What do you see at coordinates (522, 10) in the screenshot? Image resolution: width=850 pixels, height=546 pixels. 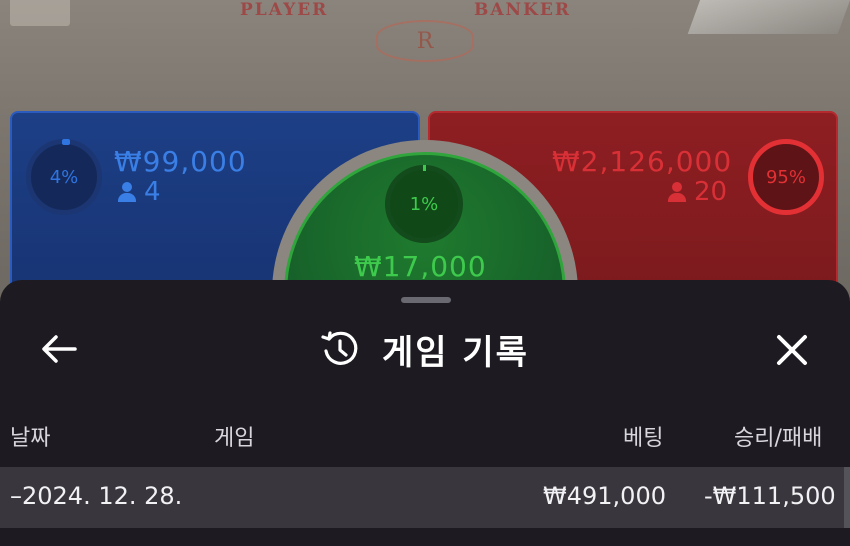 I see `felt-banker-label: BANKER` at bounding box center [522, 10].